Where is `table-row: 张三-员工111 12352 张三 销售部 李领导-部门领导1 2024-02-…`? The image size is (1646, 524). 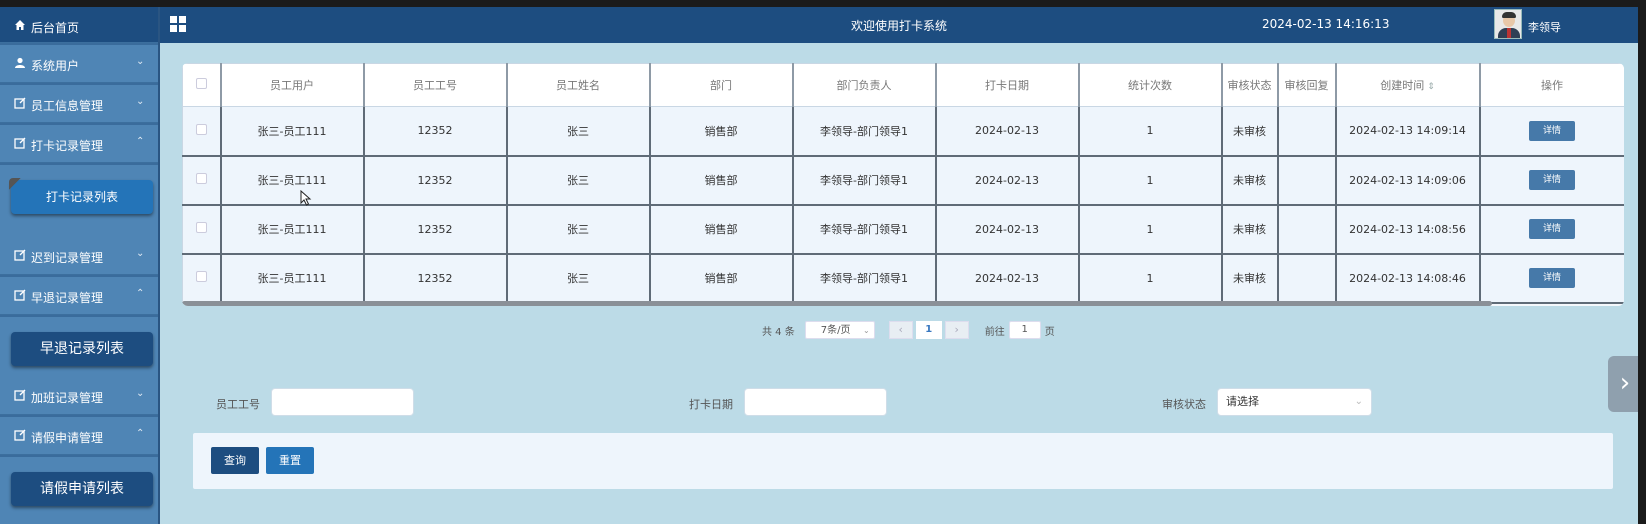
table-row: 张三-员工111 12352 张三 销售部 李领导-部门领导1 2024-02-… is located at coordinates (903, 229).